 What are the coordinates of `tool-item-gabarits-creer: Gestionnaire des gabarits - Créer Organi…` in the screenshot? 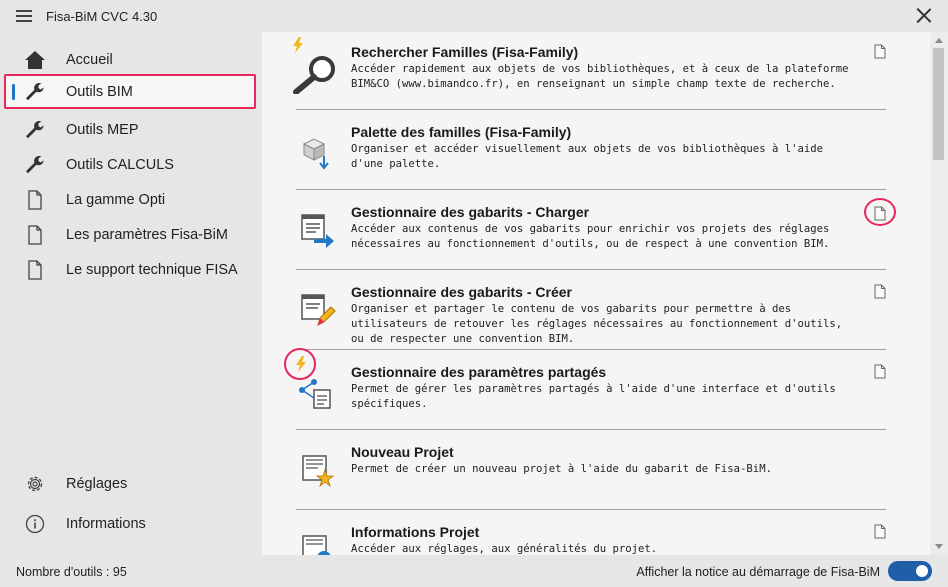 It's located at (591, 317).